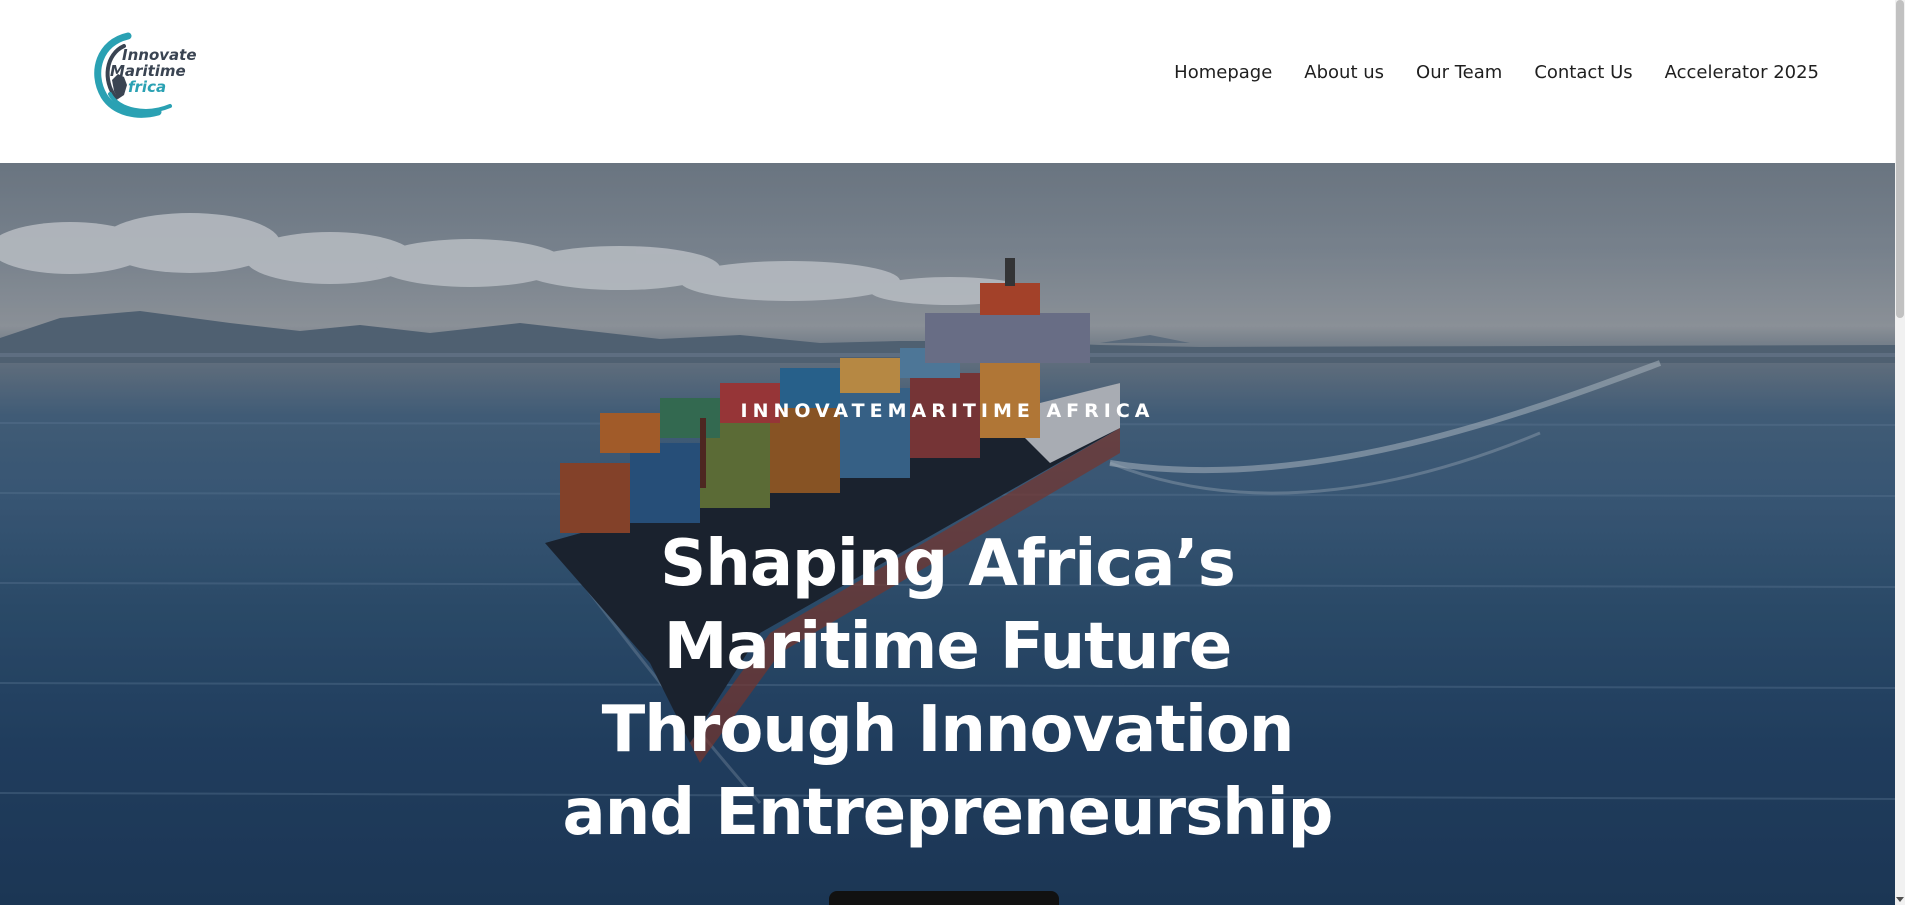 Image resolution: width=1905 pixels, height=905 pixels. What do you see at coordinates (944, 898) in the screenshot?
I see `hero-cta-button` at bounding box center [944, 898].